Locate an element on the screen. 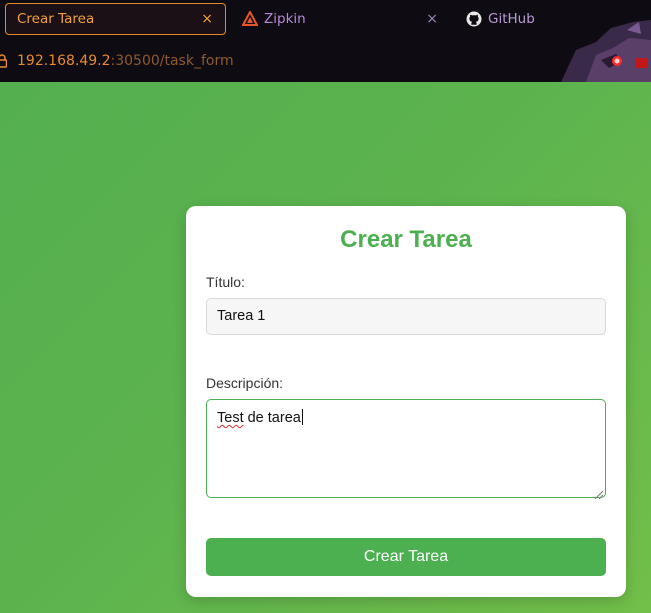 The image size is (651, 613). create-task-button: Crear Tarea is located at coordinates (406, 557).